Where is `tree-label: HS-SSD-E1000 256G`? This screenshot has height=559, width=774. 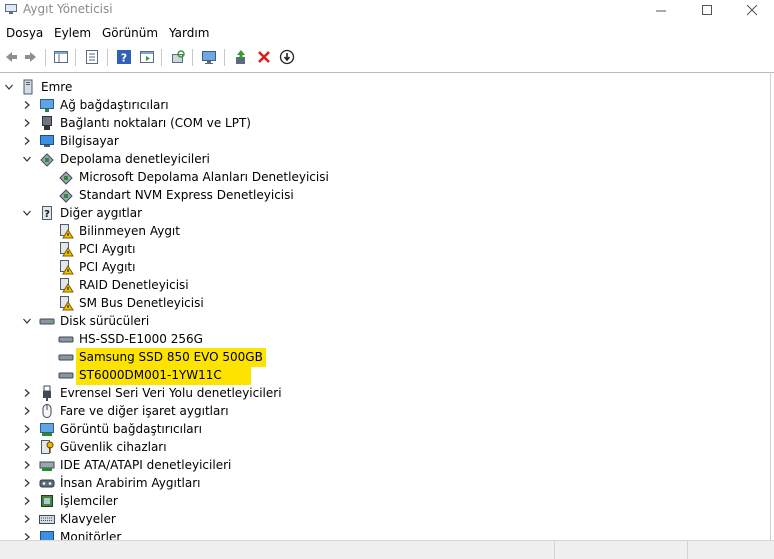
tree-label: HS-SSD-E1000 256G is located at coordinates (141, 339).